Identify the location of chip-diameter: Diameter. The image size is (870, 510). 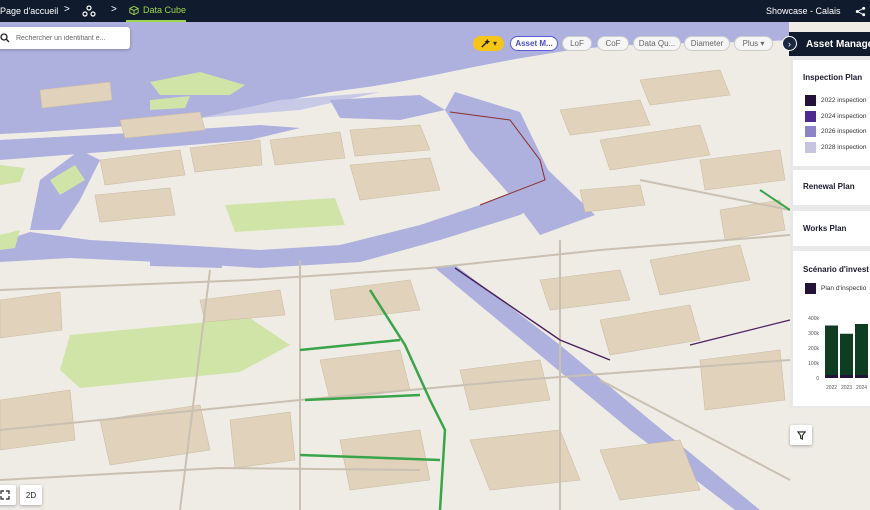
(707, 43).